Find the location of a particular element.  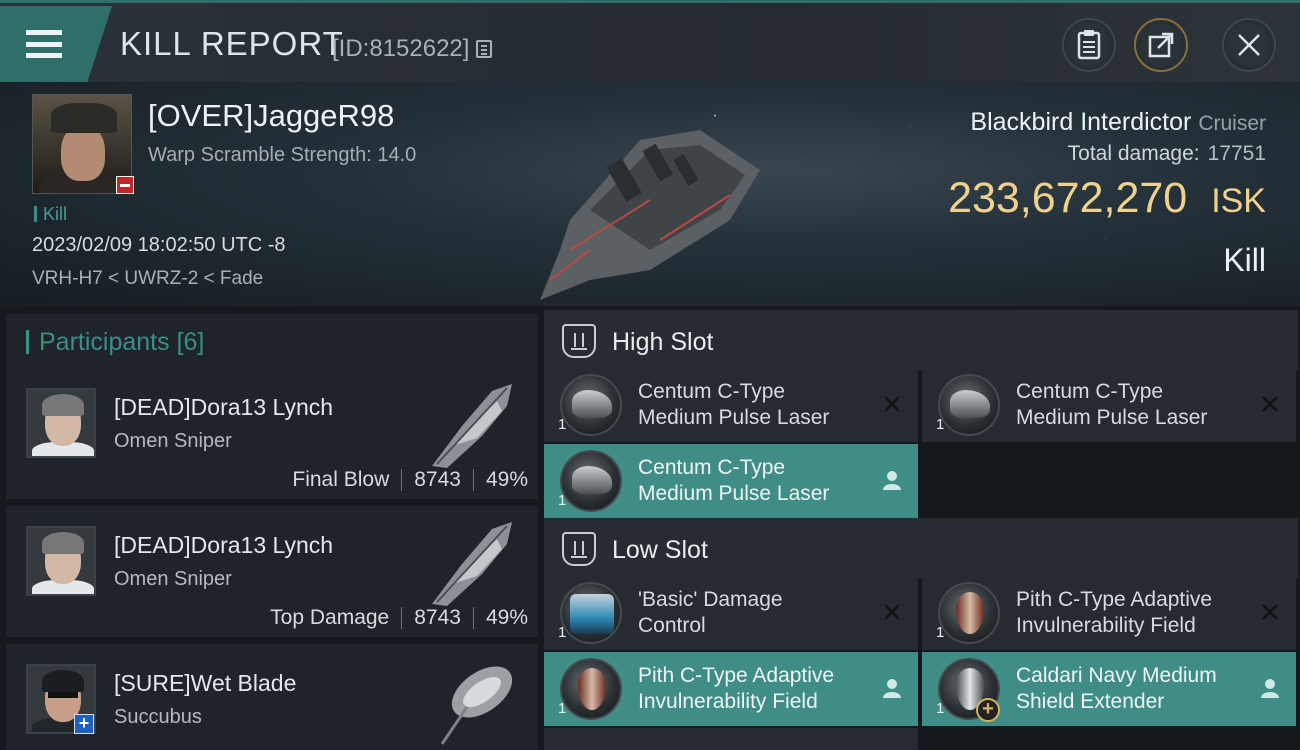

participants-count: [6] is located at coordinates (190, 342).